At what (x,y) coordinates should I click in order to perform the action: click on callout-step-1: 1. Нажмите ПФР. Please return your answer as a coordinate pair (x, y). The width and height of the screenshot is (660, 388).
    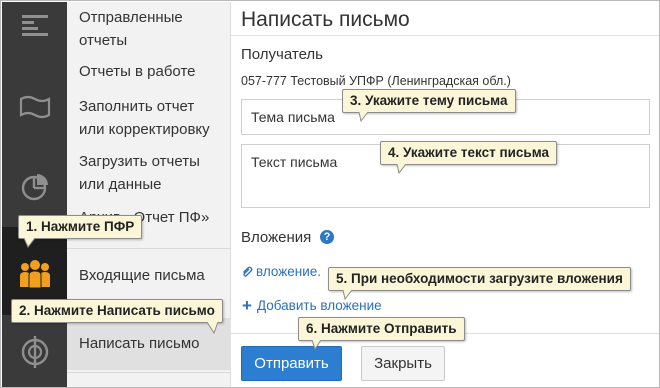
    Looking at the image, I should click on (80, 227).